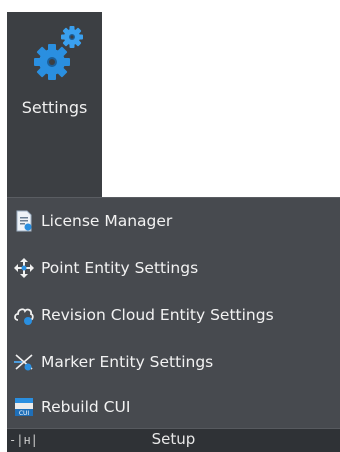  I want to click on cui-icon: CUI, so click(24, 407).